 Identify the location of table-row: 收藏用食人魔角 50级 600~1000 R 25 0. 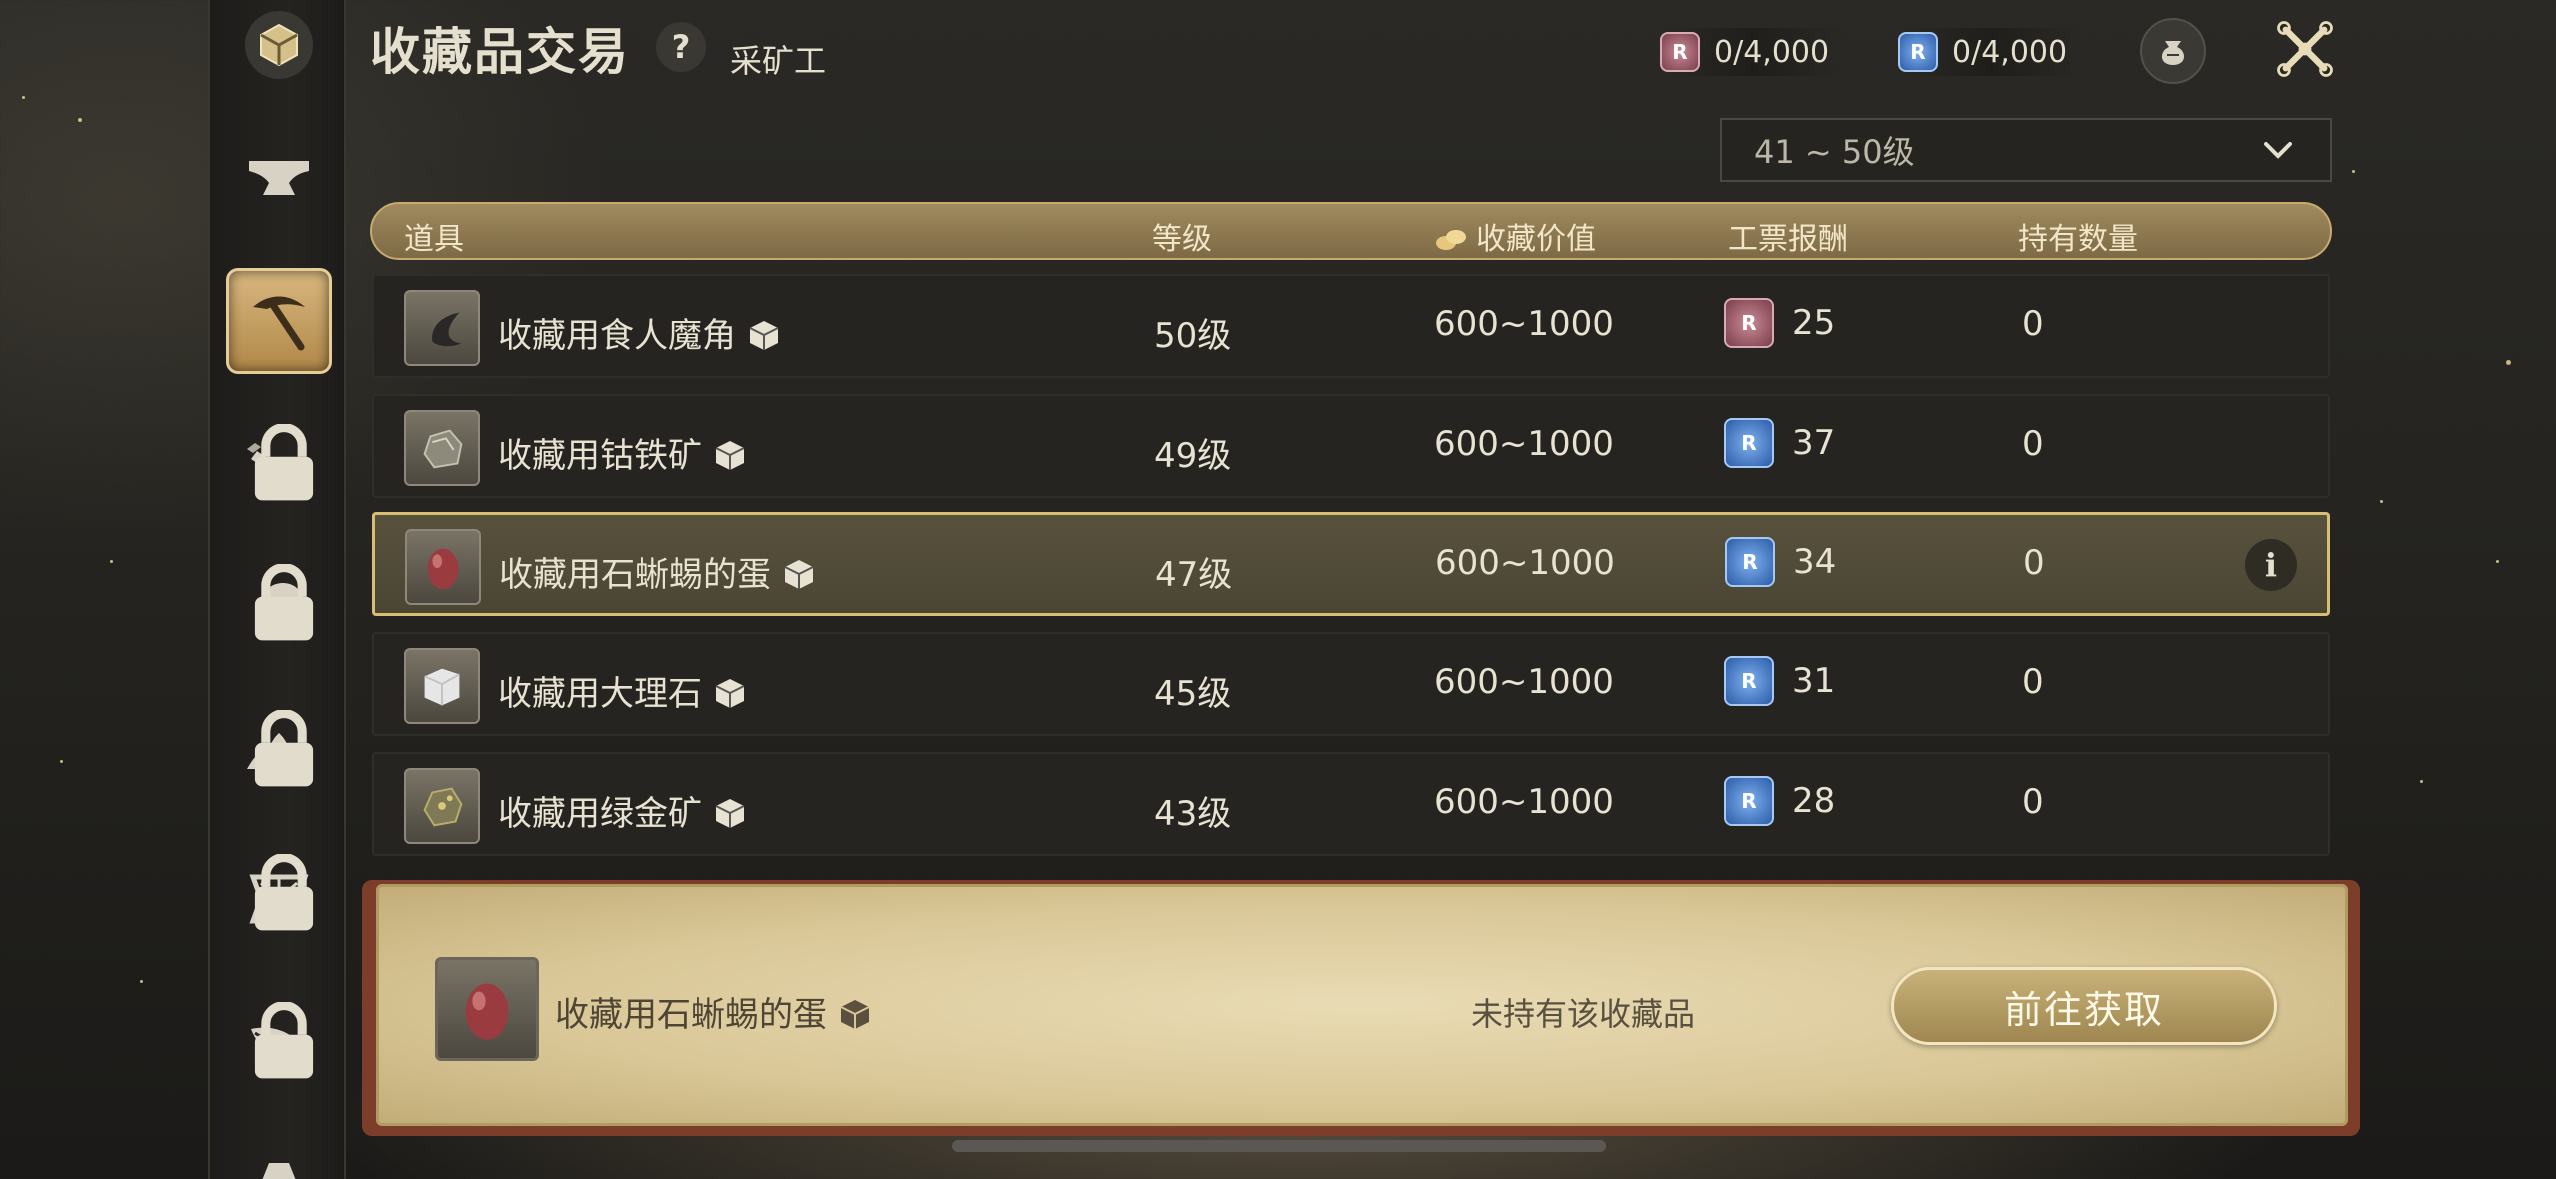
(1351, 326).